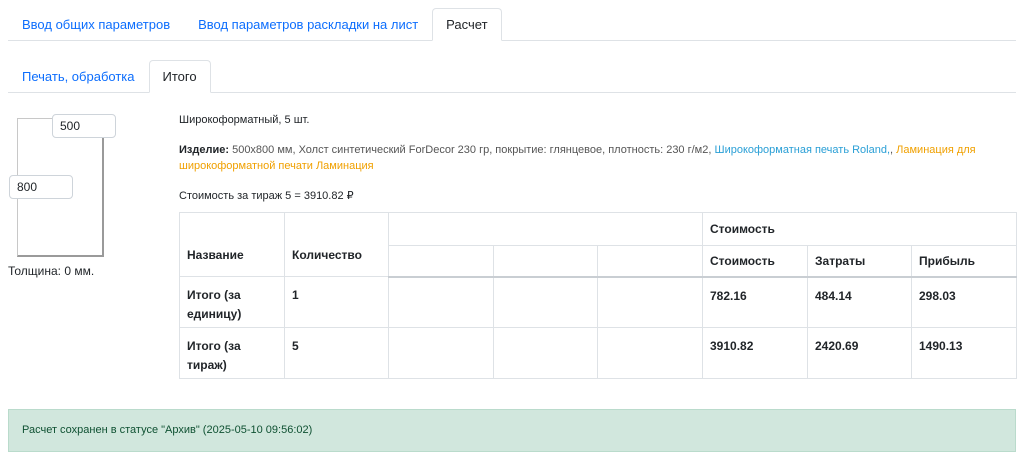 This screenshot has width=1024, height=458. I want to click on order-title: Широкоформатный, 5 шт., so click(244, 120).